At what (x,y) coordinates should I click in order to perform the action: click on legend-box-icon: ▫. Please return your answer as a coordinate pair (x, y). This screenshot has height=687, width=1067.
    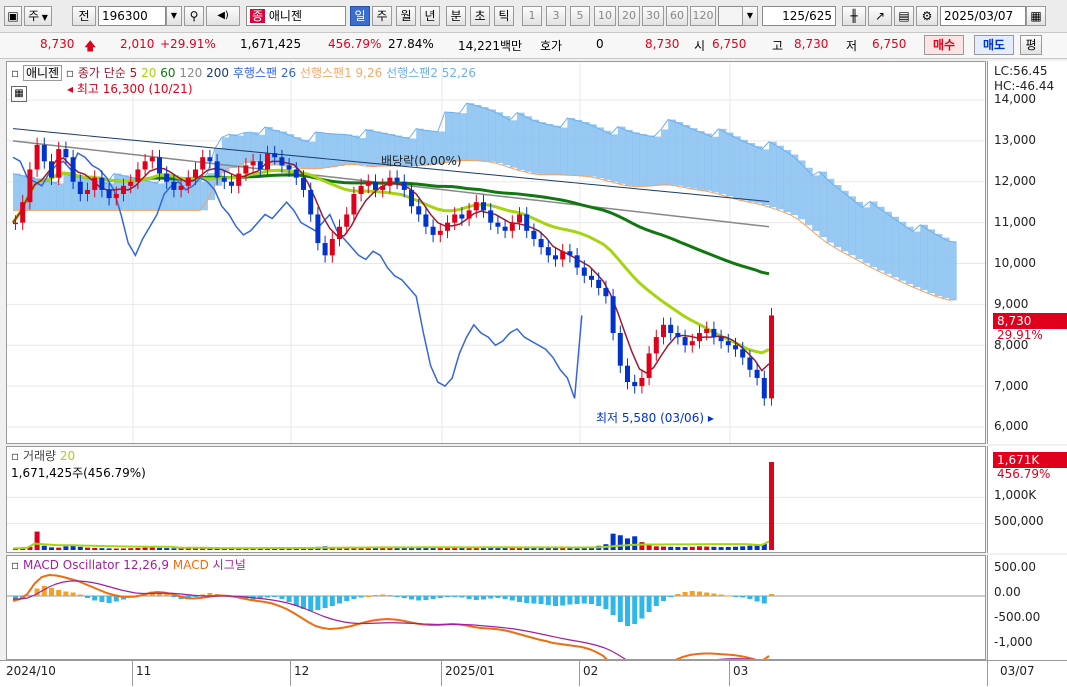
    Looking at the image, I should click on (15, 456).